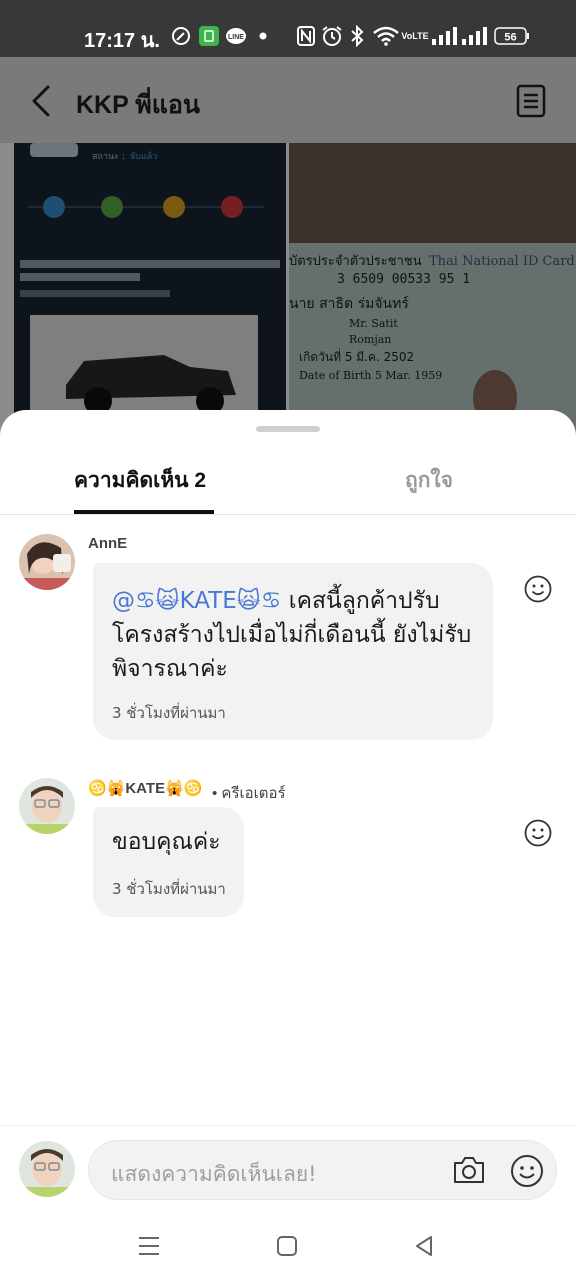 Image resolution: width=576 pixels, height=1280 pixels. What do you see at coordinates (42, 101) in the screenshot?
I see `back-arrow-icon` at bounding box center [42, 101].